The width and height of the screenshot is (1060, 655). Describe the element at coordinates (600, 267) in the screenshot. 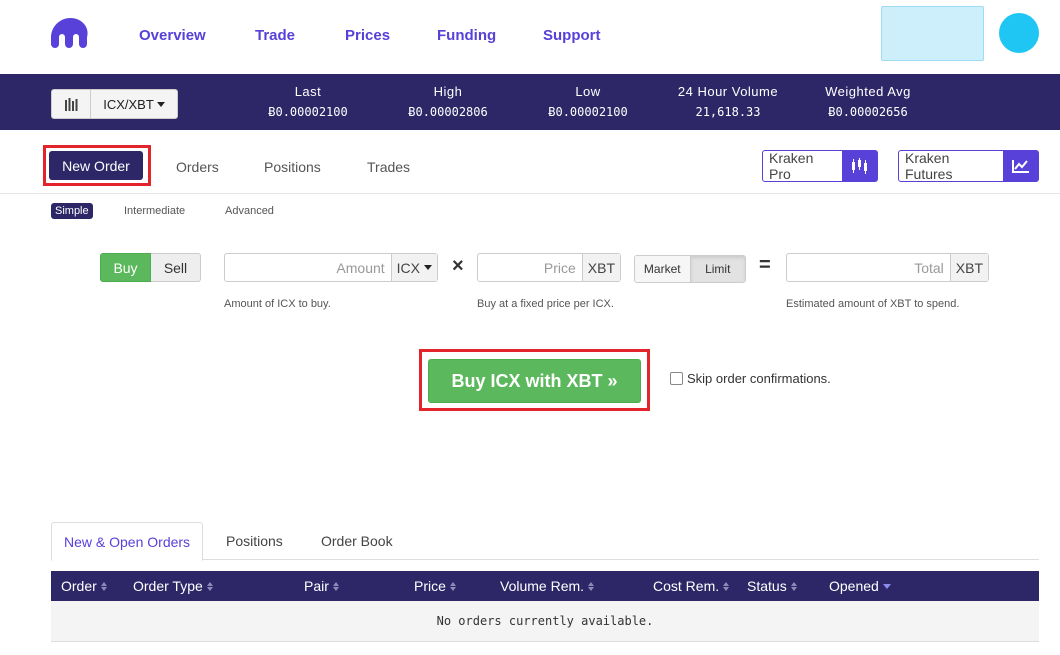

I see `price-currency-addon: XBT` at that location.